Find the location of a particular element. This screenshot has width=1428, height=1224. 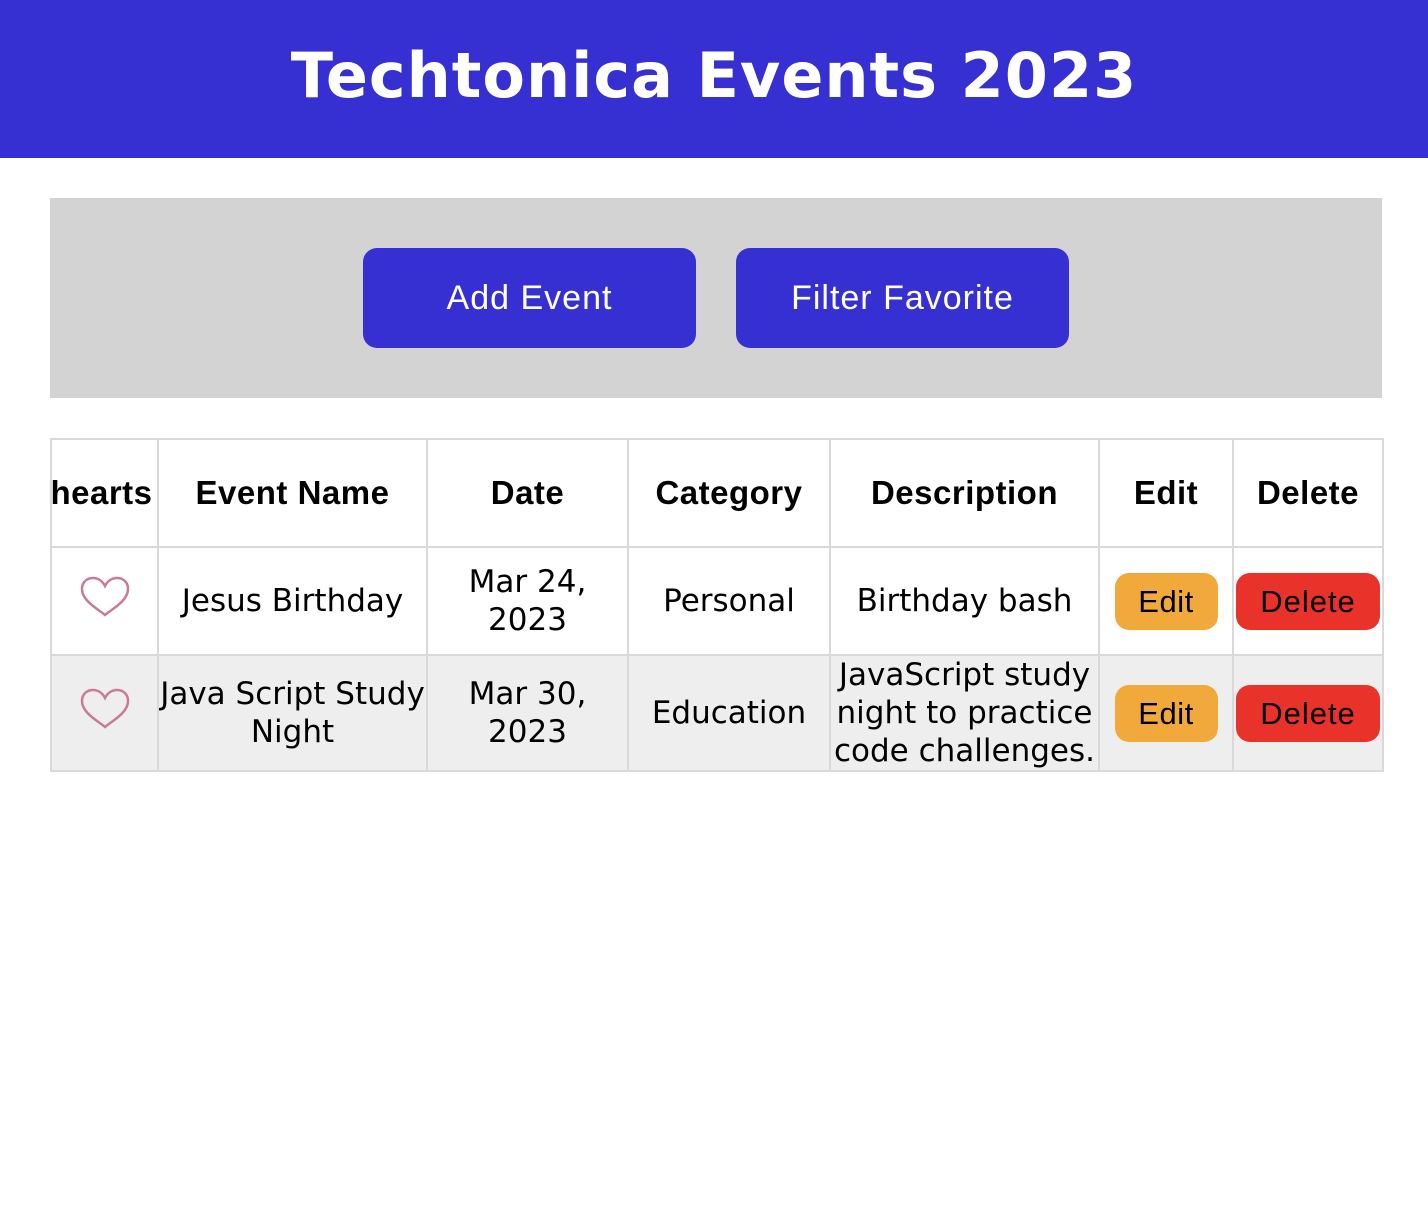

filter-favorite-button: Filter Favorite is located at coordinates (902, 298).